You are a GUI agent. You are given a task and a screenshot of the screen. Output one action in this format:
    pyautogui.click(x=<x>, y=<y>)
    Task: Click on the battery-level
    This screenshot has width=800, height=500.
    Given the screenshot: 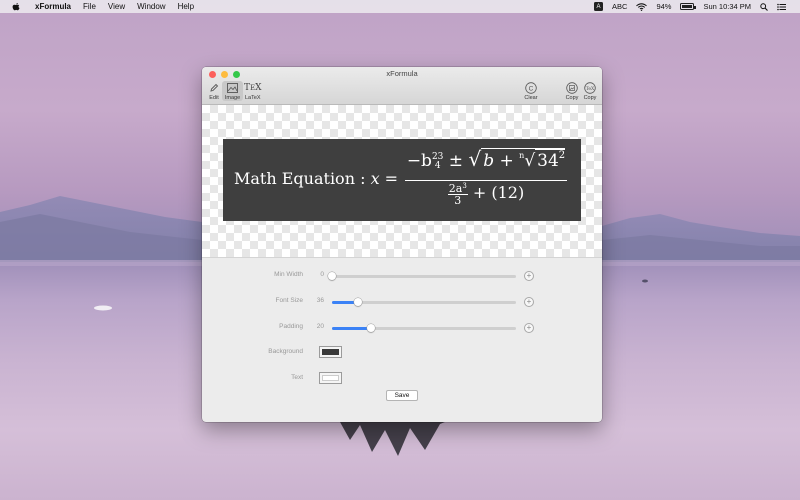 What is the action you would take?
    pyautogui.click(x=687, y=6)
    